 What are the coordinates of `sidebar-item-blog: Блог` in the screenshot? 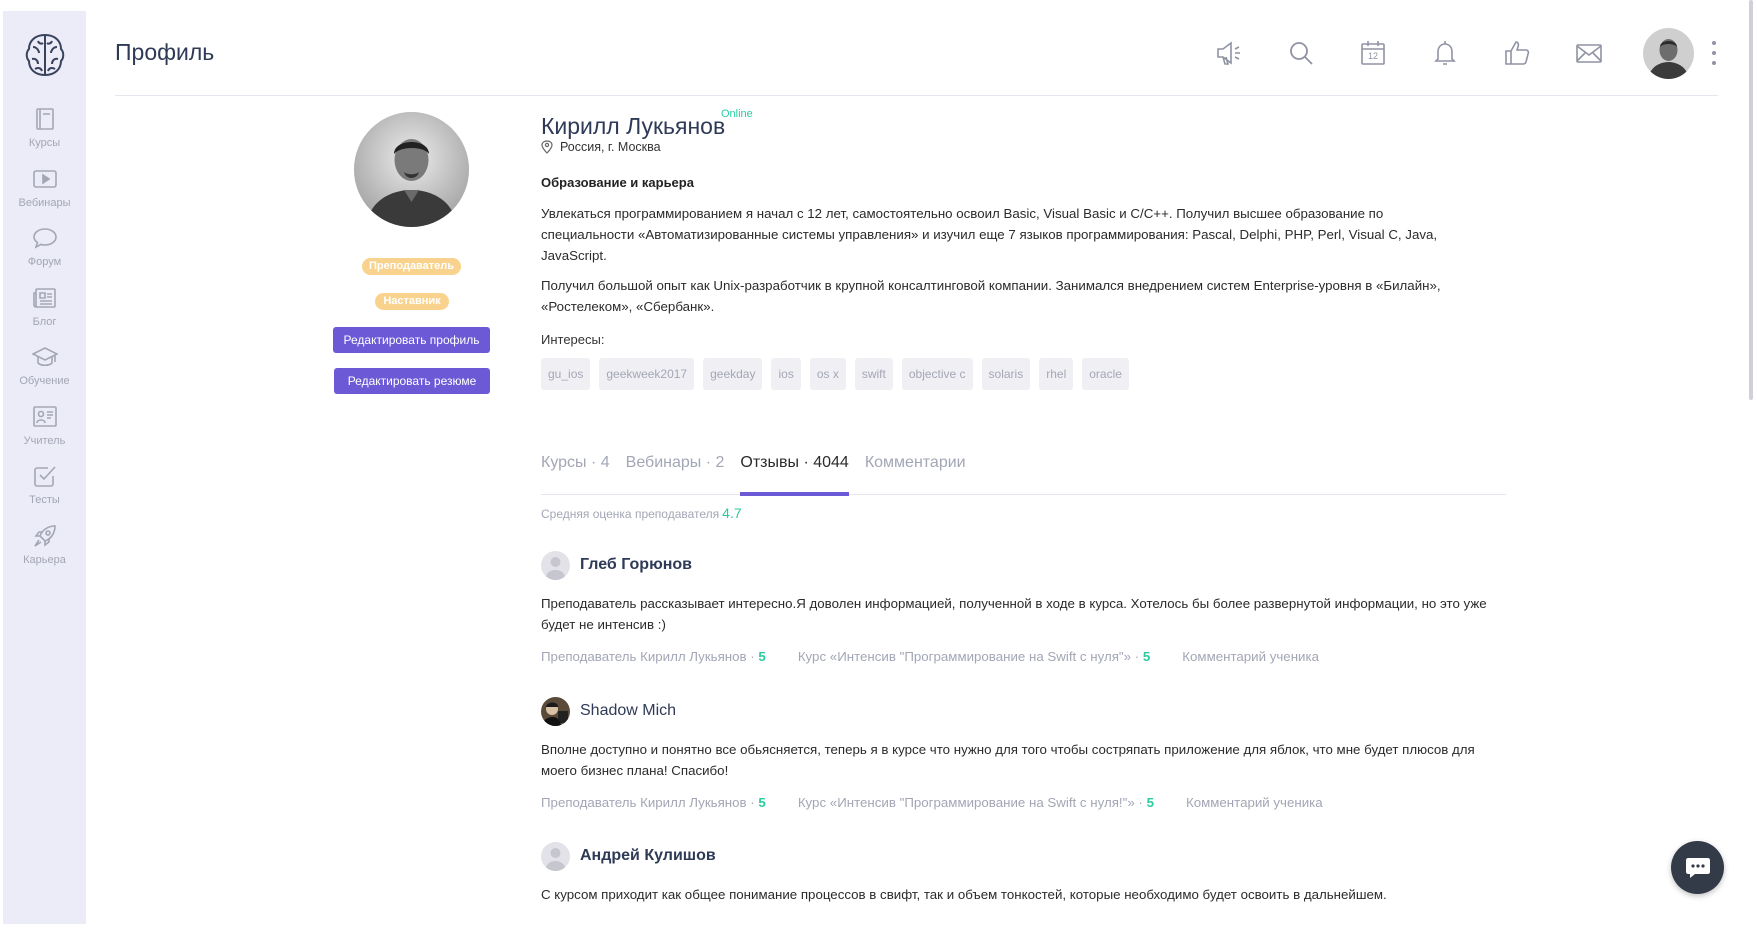 It's located at (44, 315).